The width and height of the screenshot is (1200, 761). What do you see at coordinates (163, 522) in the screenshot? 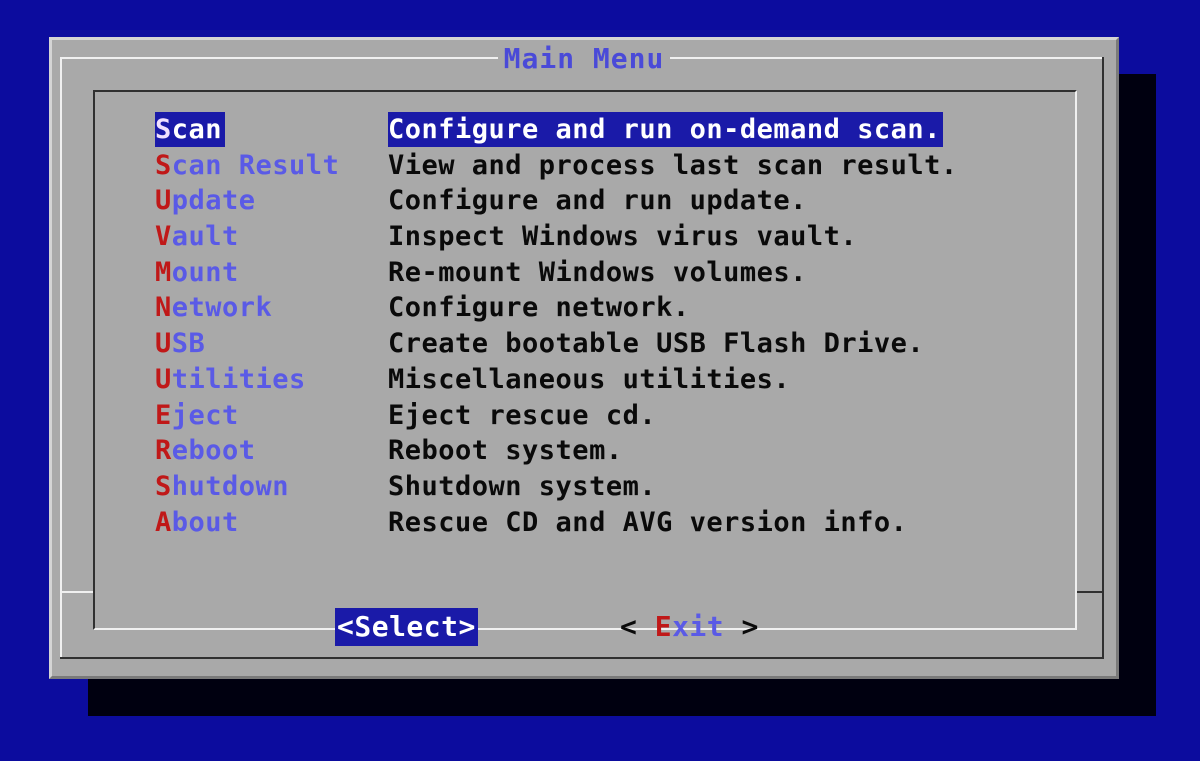
I see `menu-item-hotkey: A` at bounding box center [163, 522].